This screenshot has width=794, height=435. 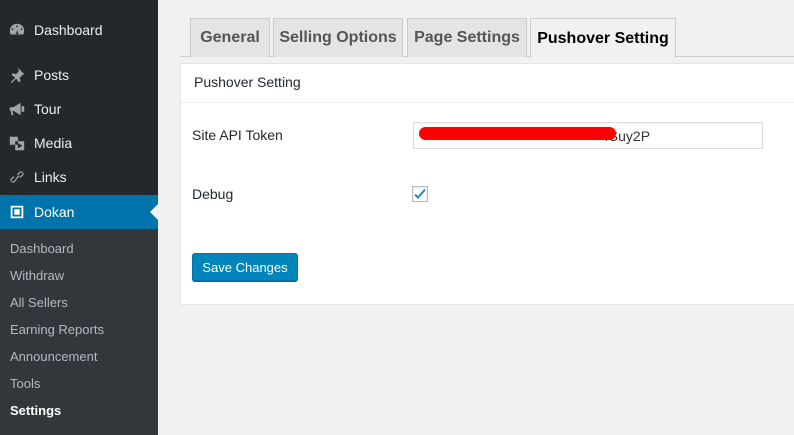 What do you see at coordinates (37, 275) in the screenshot?
I see `submenu-item-withdraw: Withdraw` at bounding box center [37, 275].